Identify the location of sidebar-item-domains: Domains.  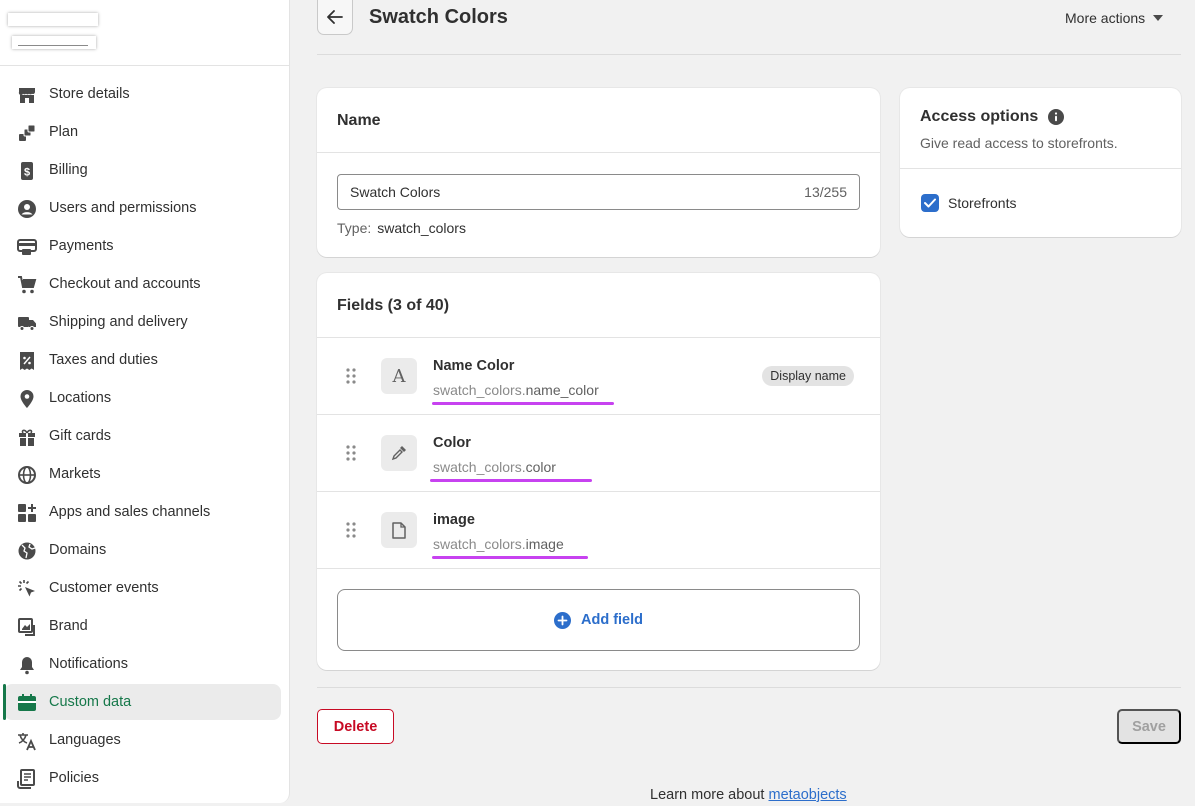
(145, 550).